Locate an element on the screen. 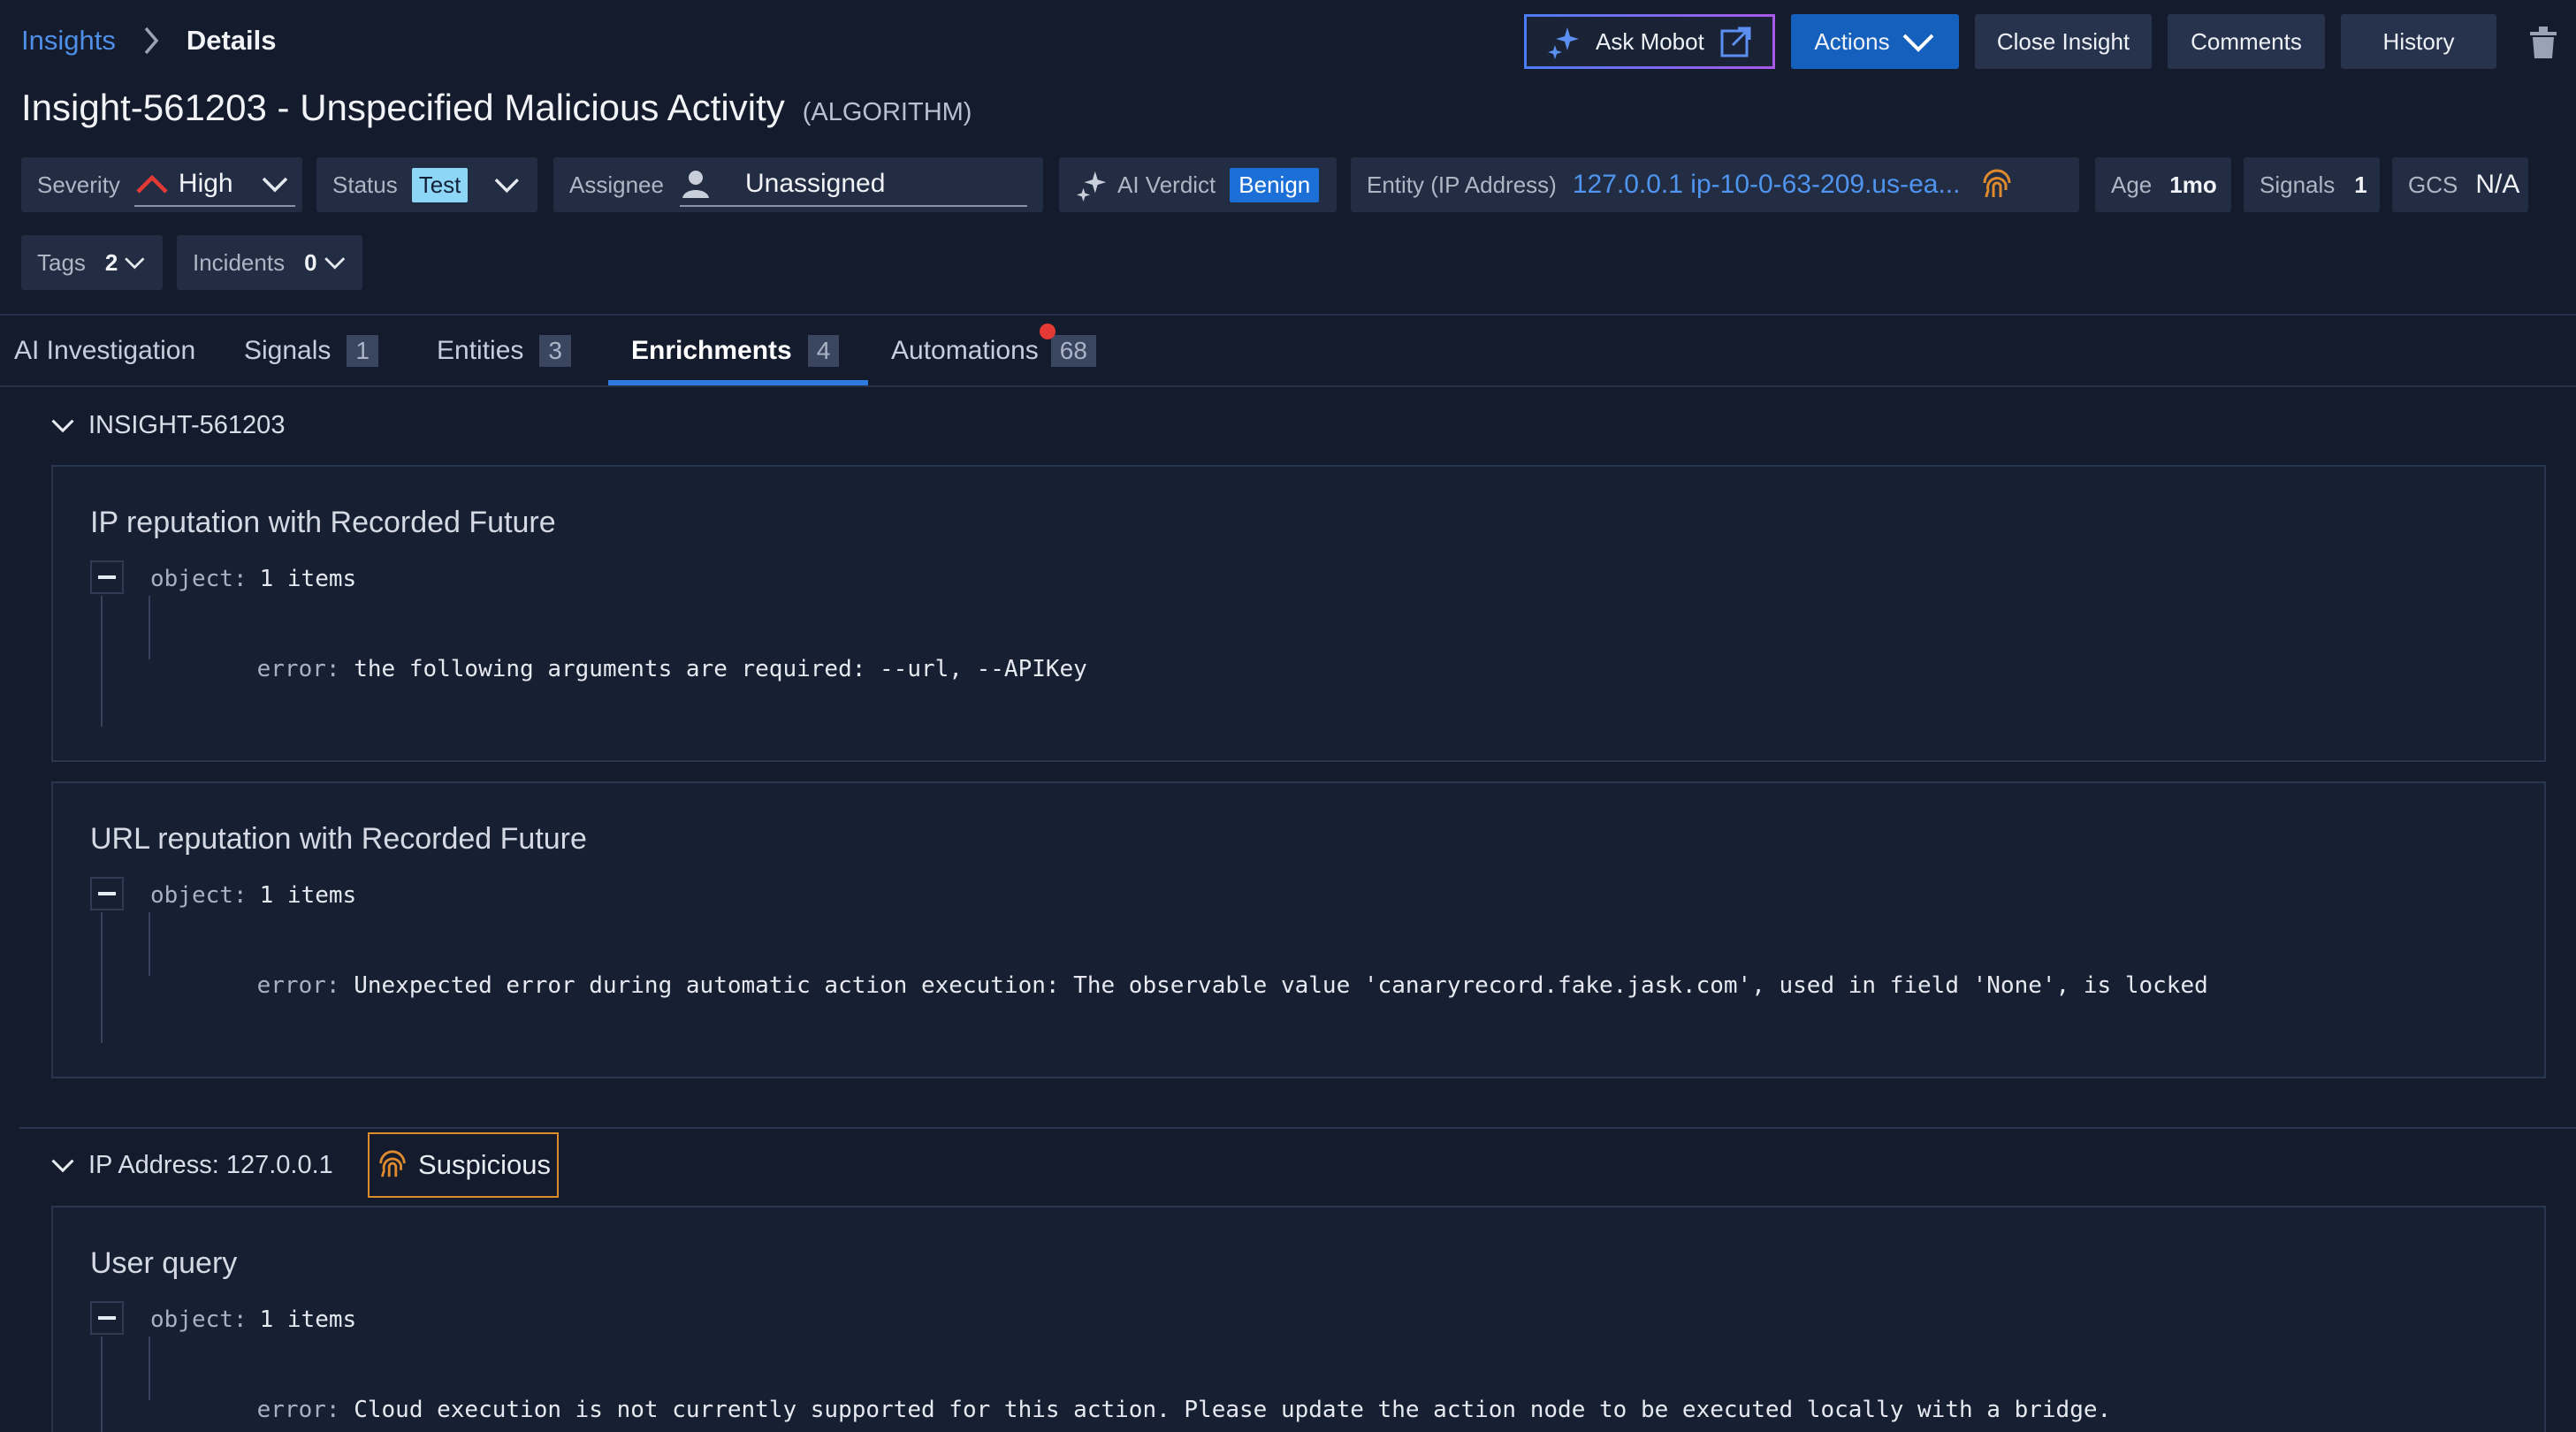  trash-icon is located at coordinates (2543, 42).